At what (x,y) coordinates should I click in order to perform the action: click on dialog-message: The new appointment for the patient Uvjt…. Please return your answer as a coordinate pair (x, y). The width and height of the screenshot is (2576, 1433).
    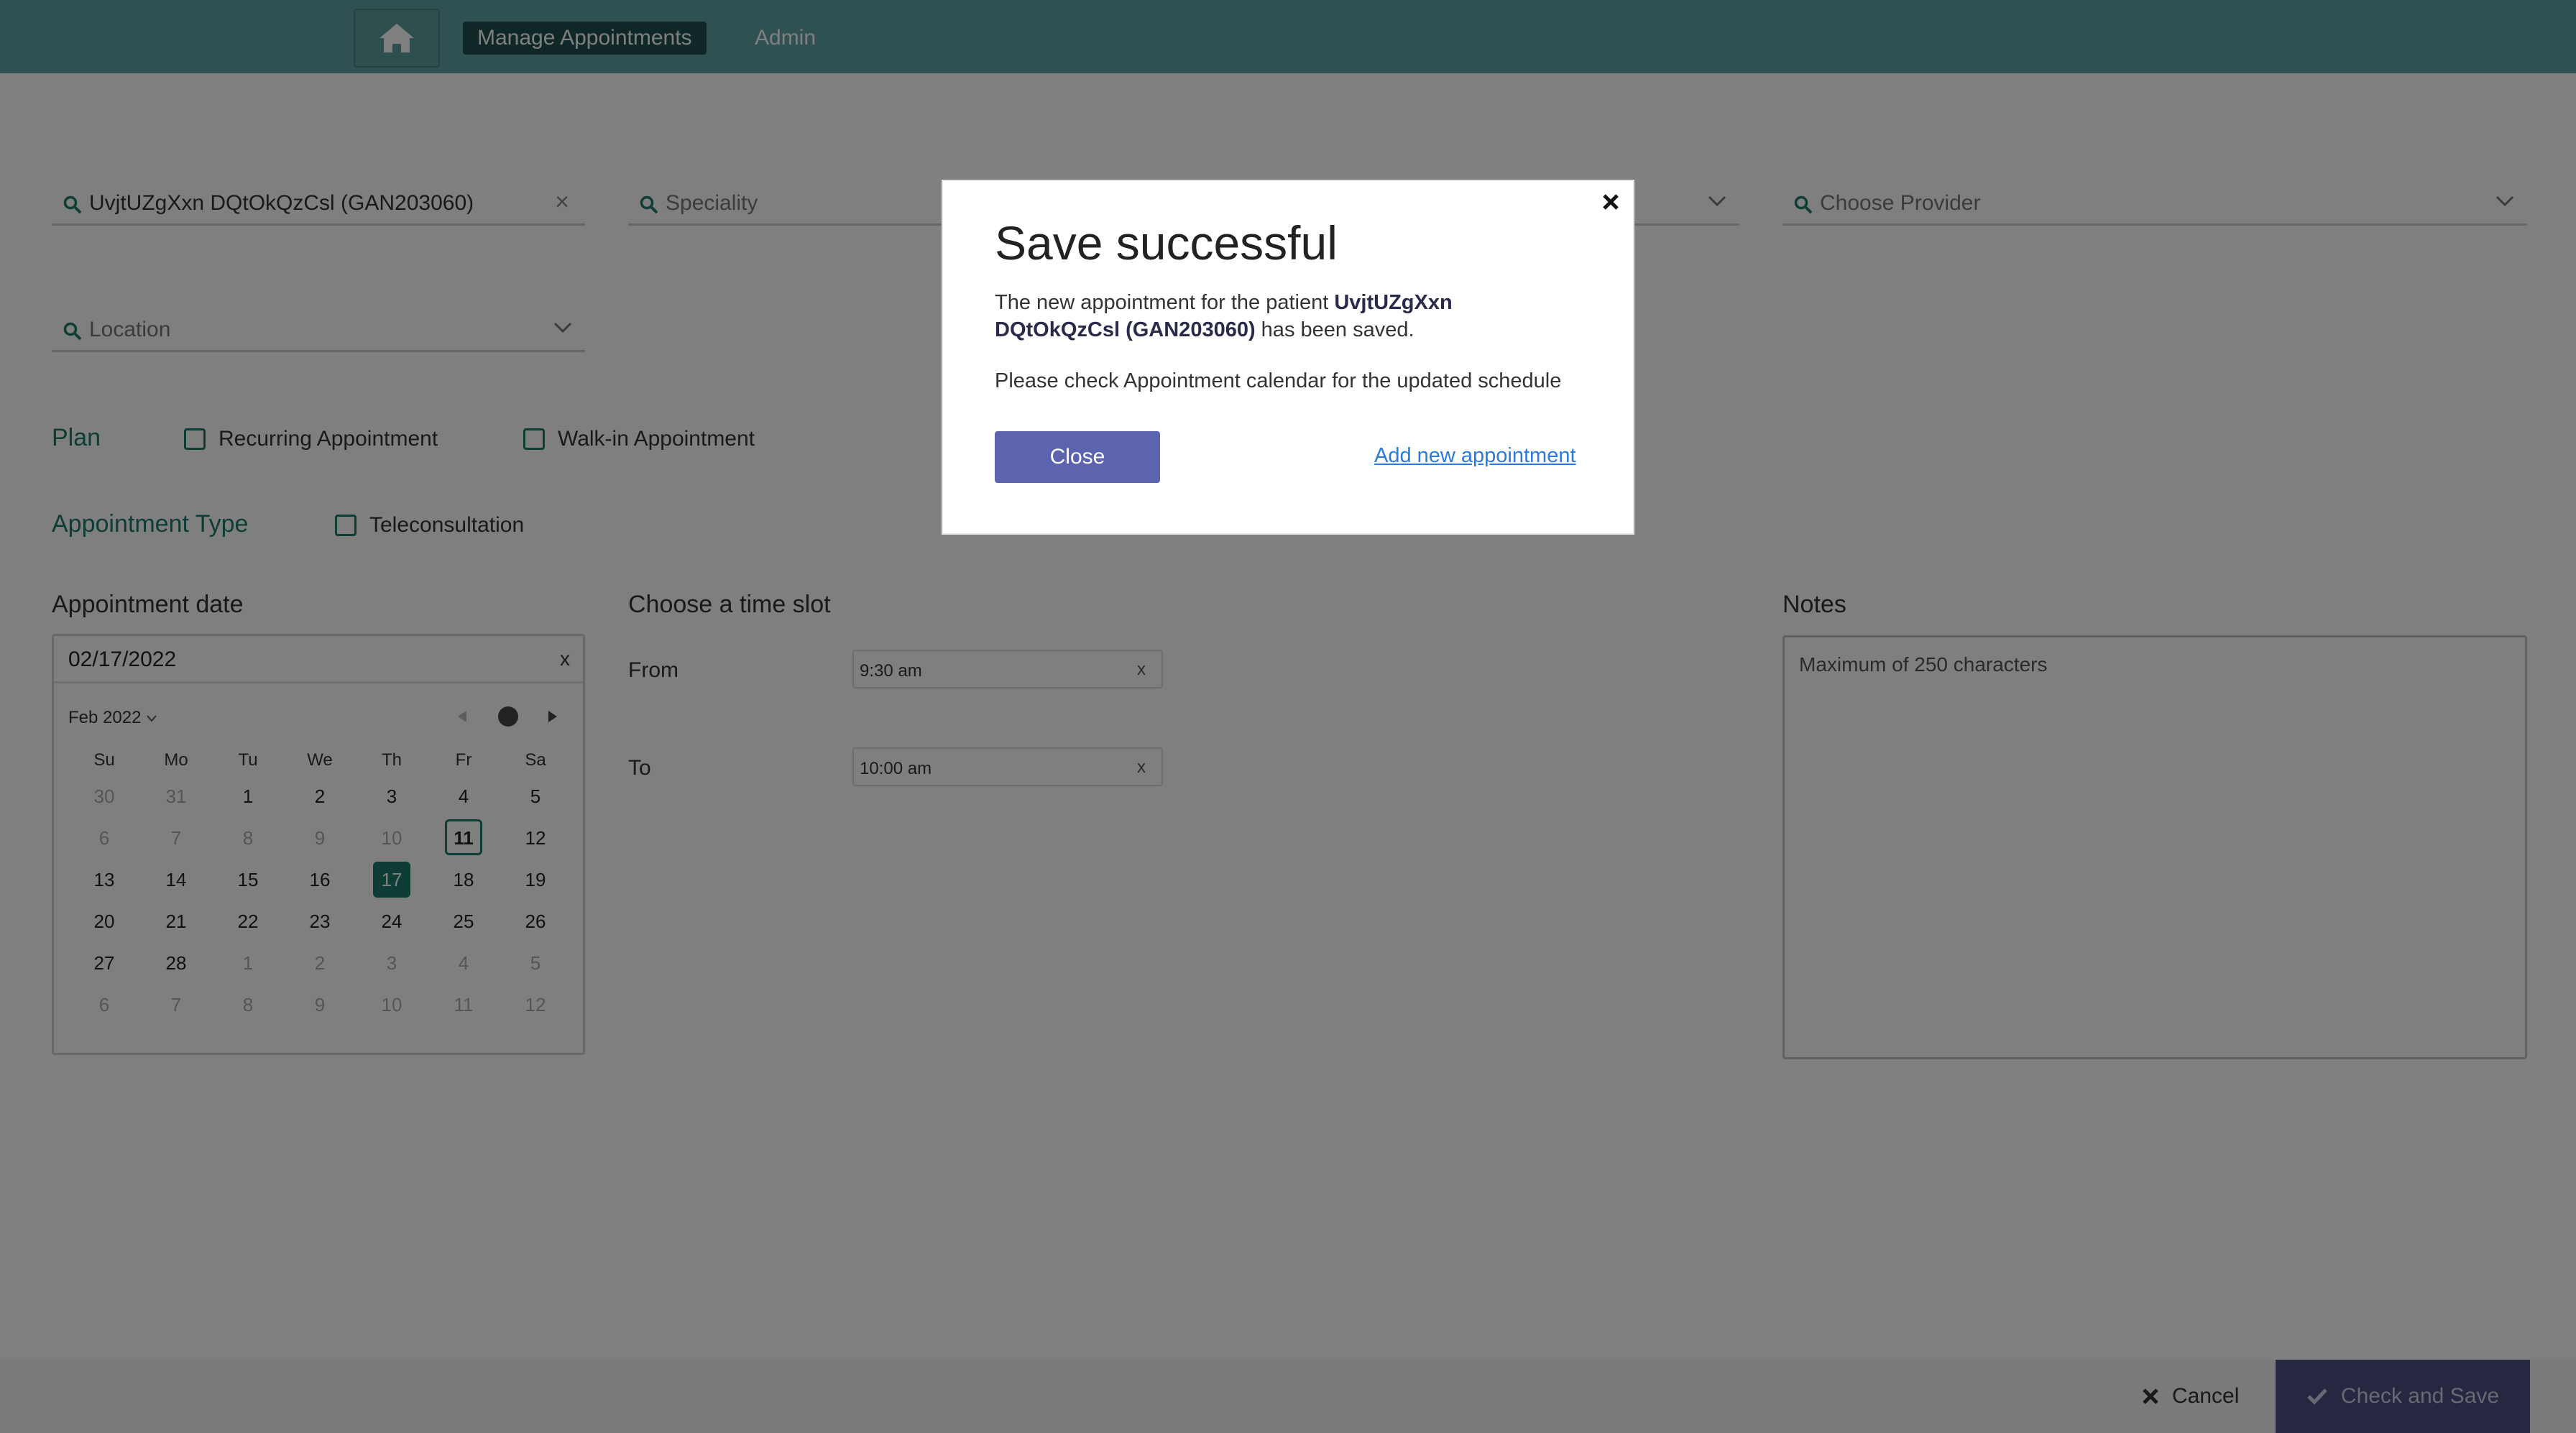
    Looking at the image, I should click on (1224, 316).